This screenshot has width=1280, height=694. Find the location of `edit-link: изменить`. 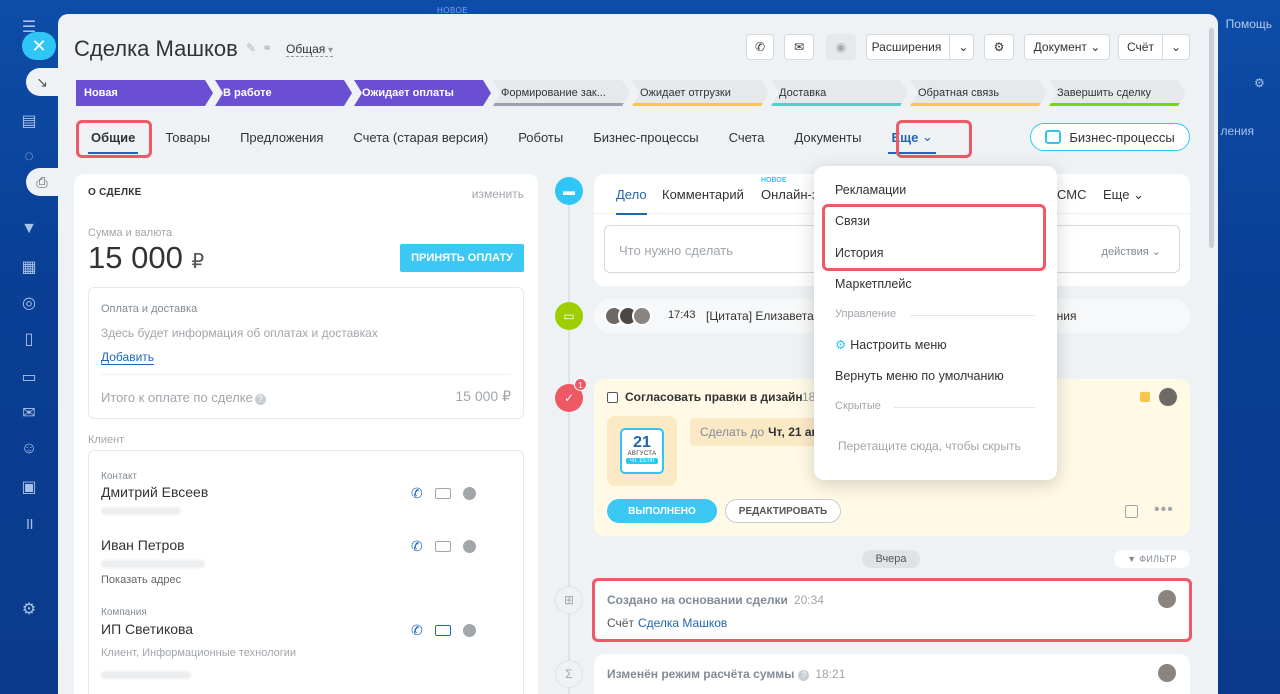

edit-link: изменить is located at coordinates (498, 194).